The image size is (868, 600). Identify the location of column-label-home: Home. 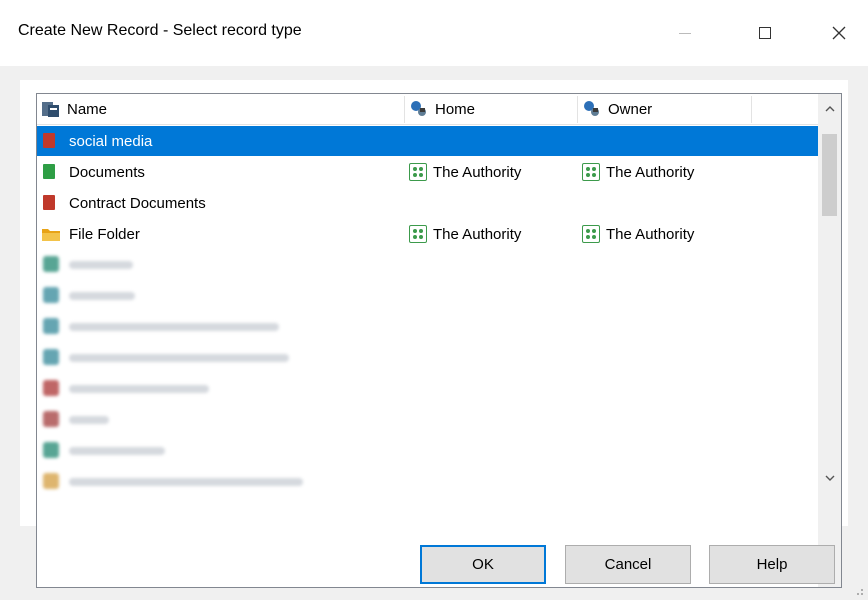
(455, 109).